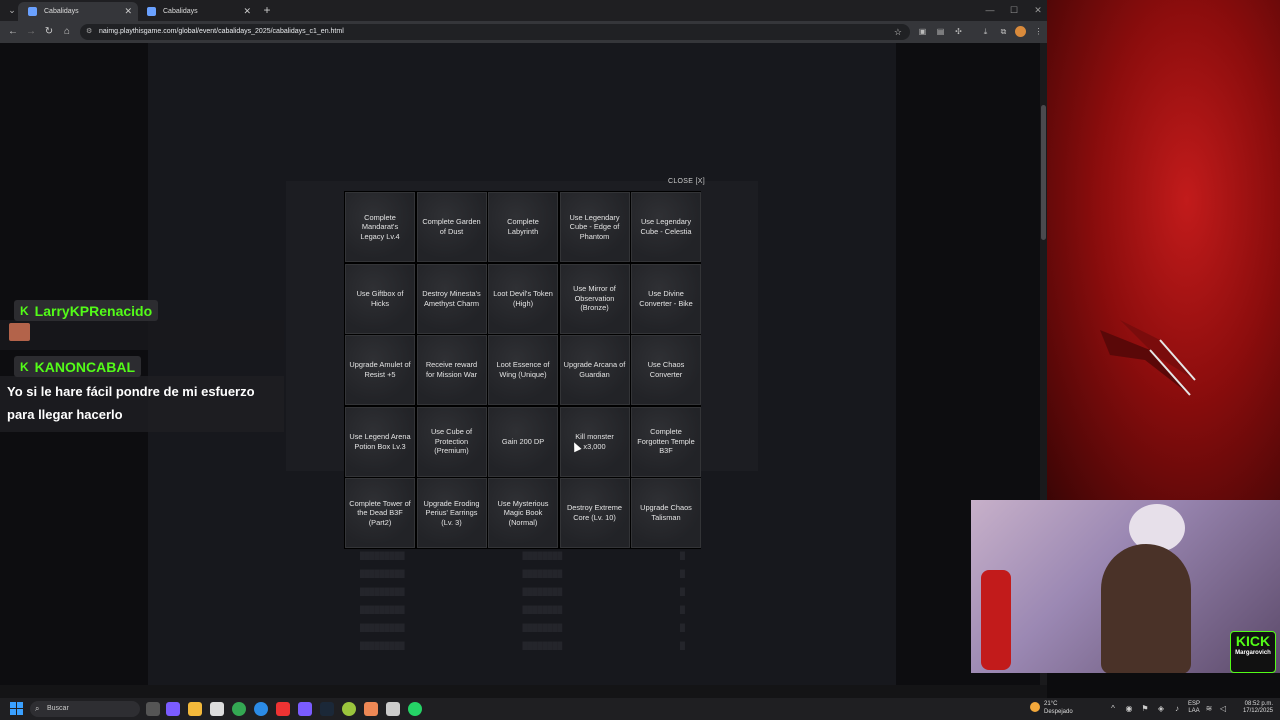  I want to click on mission-cell: Use Legendary Cube - Edge of Phantom, so click(594, 227).